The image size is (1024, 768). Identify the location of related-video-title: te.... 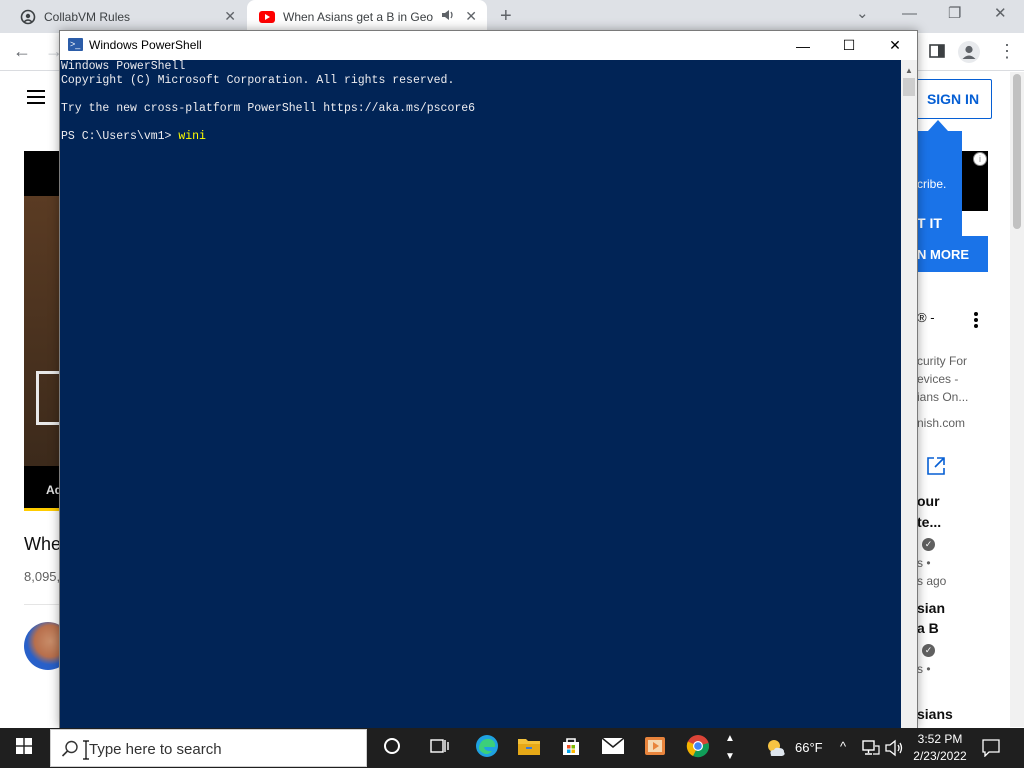
(929, 522).